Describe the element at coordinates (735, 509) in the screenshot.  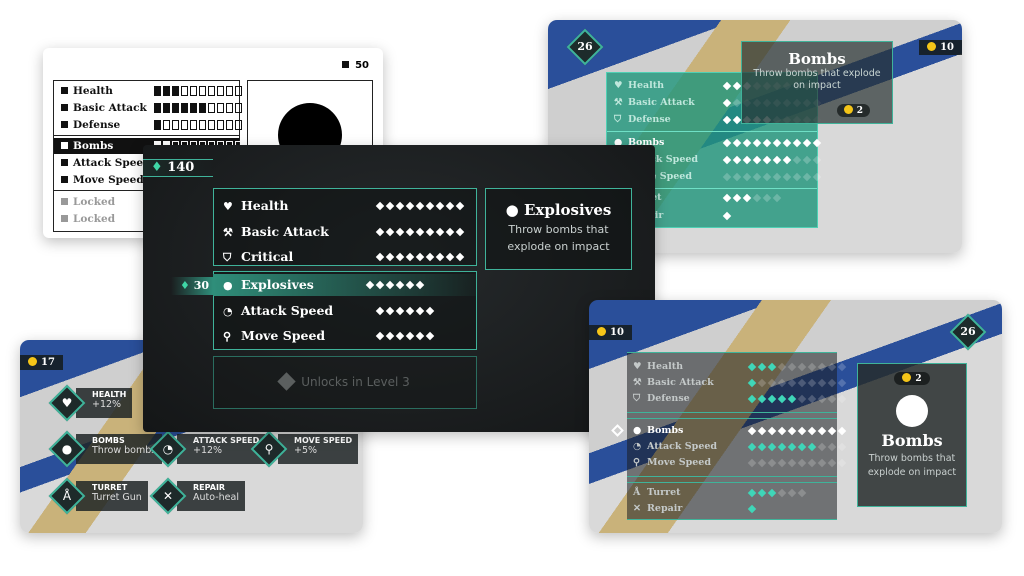
I see `upgrade-row-repair: ✕Repair` at that location.